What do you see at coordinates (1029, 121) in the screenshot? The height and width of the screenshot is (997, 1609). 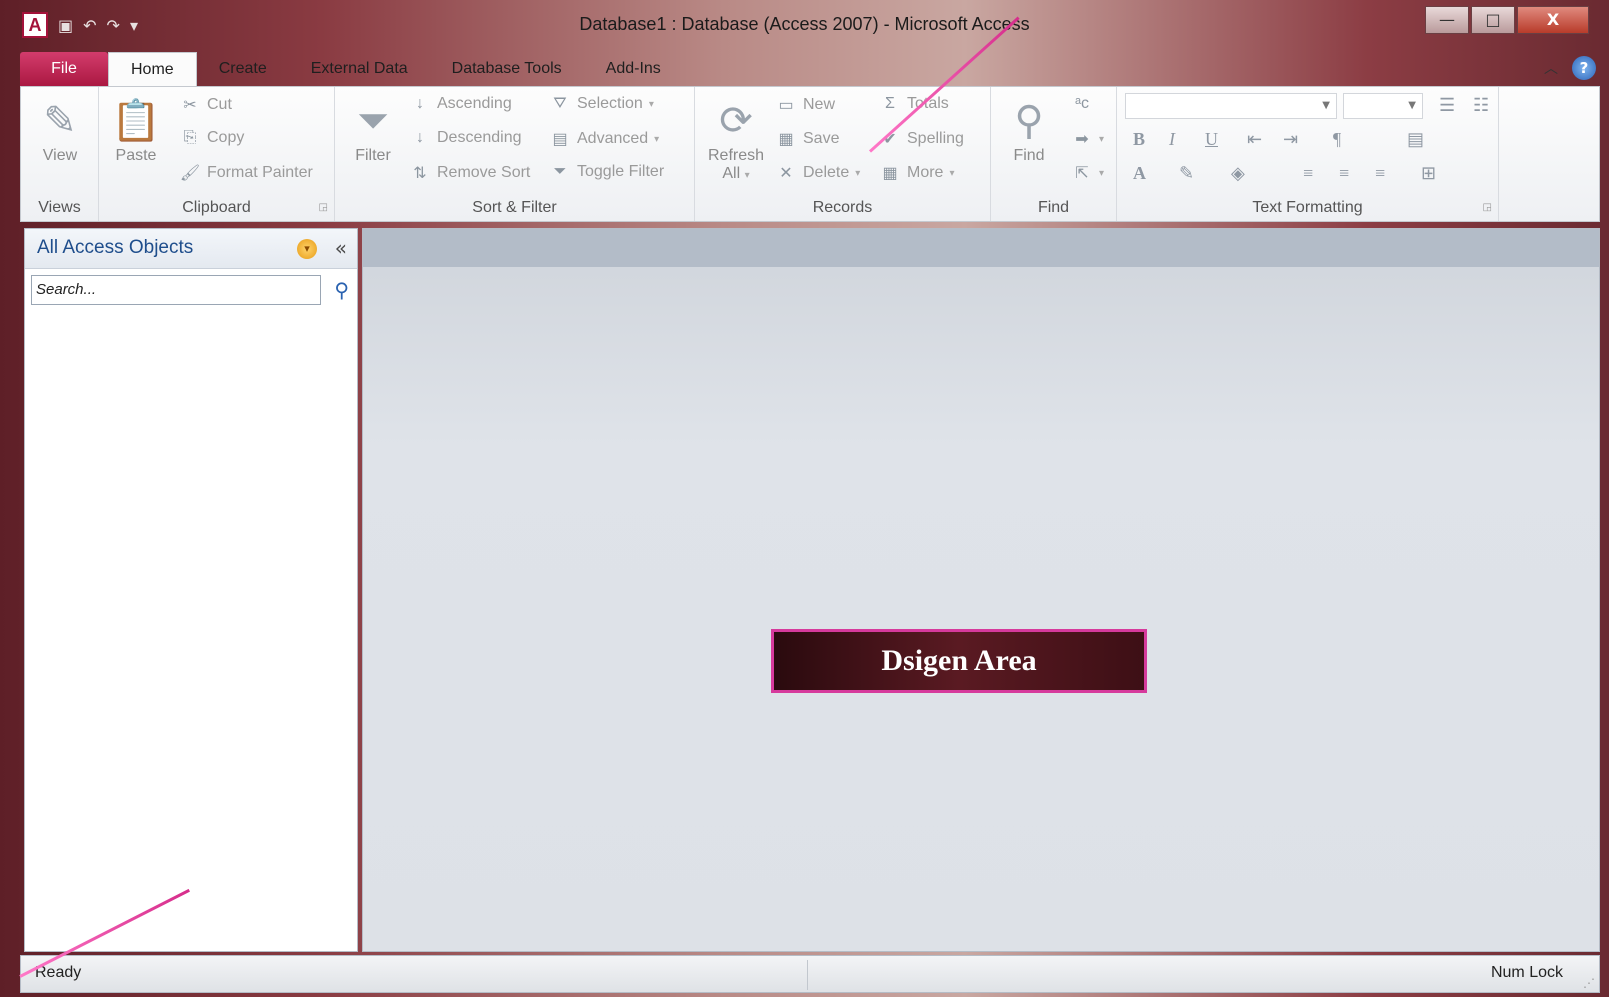 I see `binoculars-icon: ⚲` at bounding box center [1029, 121].